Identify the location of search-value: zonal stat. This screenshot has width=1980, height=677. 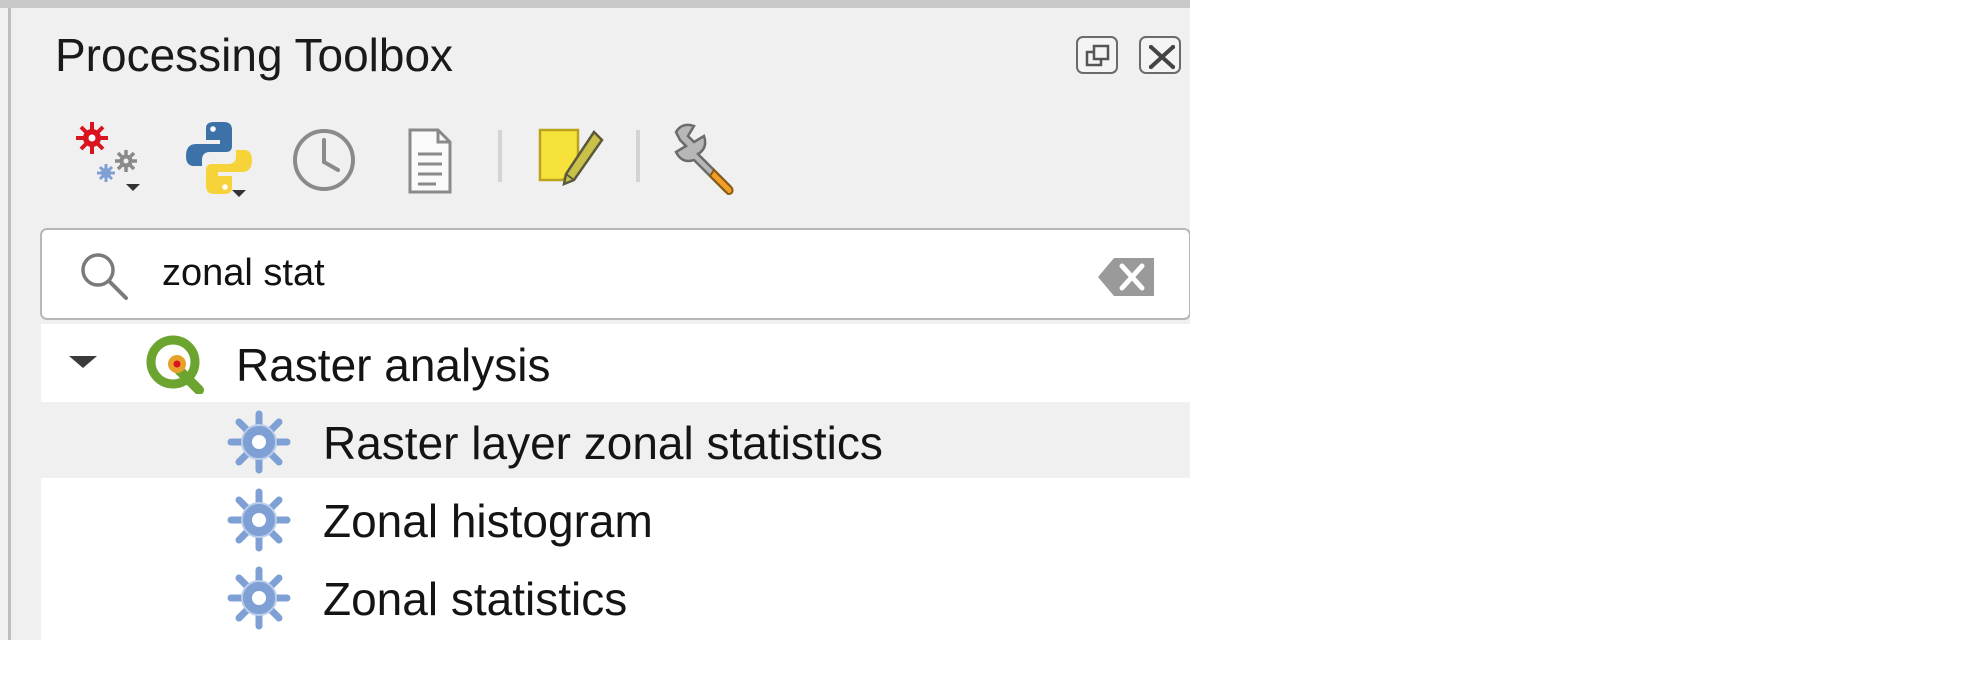
(243, 273).